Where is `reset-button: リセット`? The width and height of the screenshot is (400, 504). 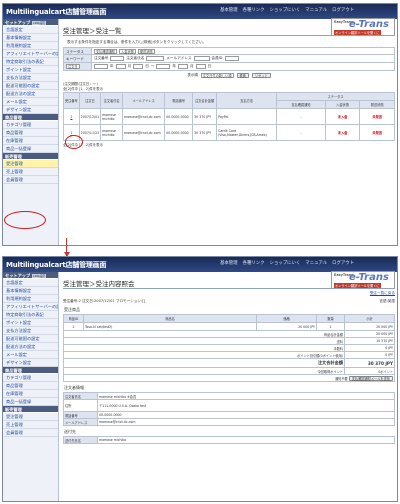
reset-button: リセット is located at coordinates (261, 75).